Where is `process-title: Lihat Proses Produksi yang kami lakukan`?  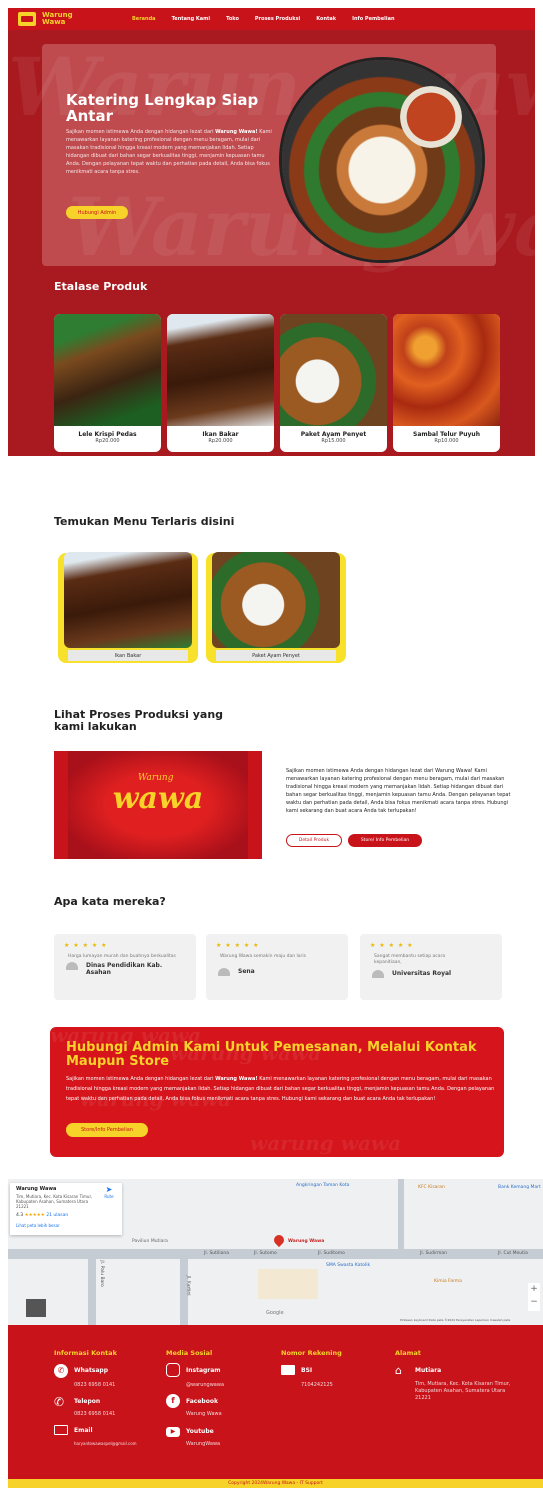 process-title: Lihat Proses Produksi yang kami lakukan is located at coordinates (139, 720).